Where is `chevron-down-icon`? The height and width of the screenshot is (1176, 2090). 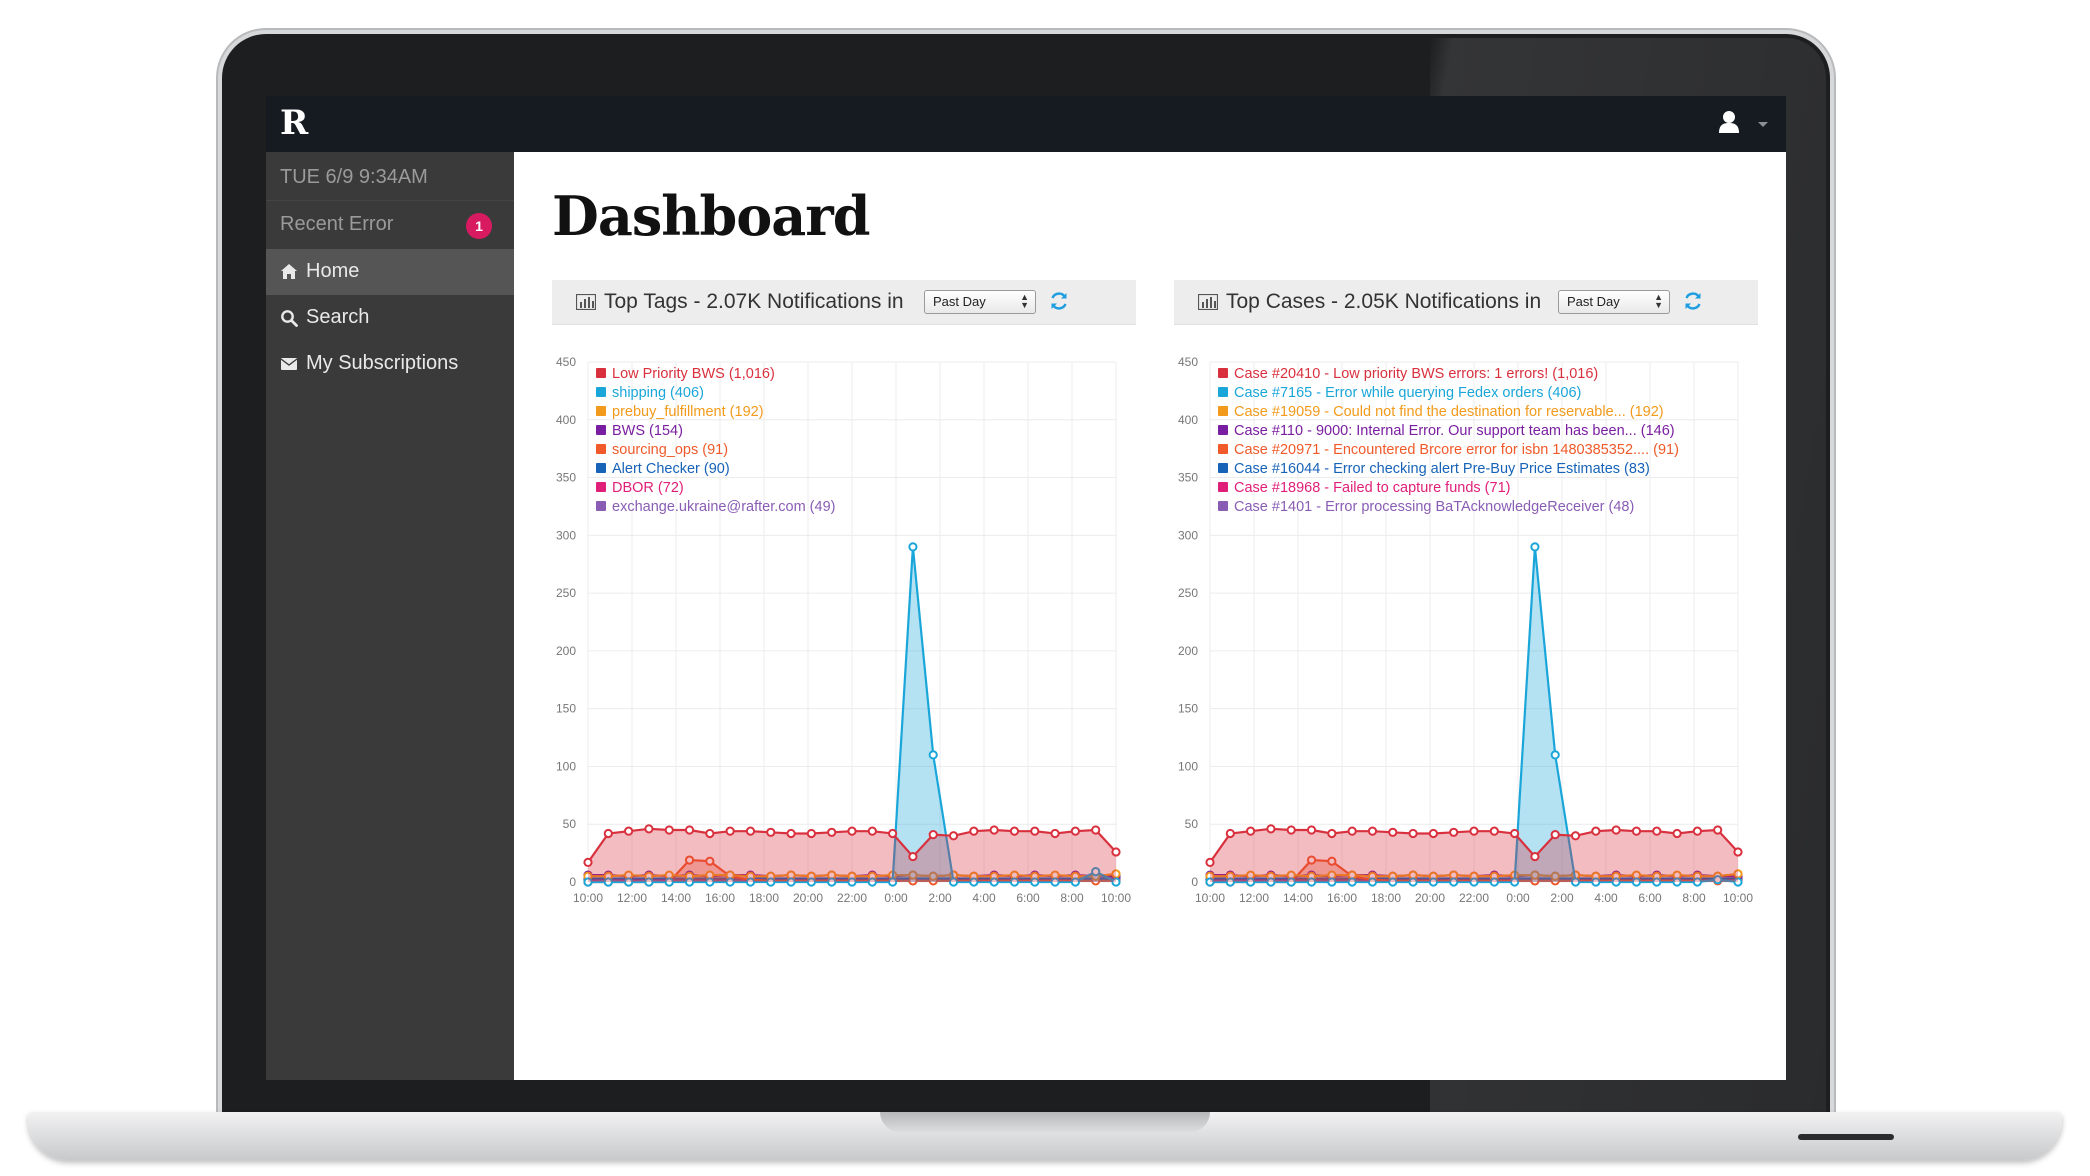 chevron-down-icon is located at coordinates (1763, 124).